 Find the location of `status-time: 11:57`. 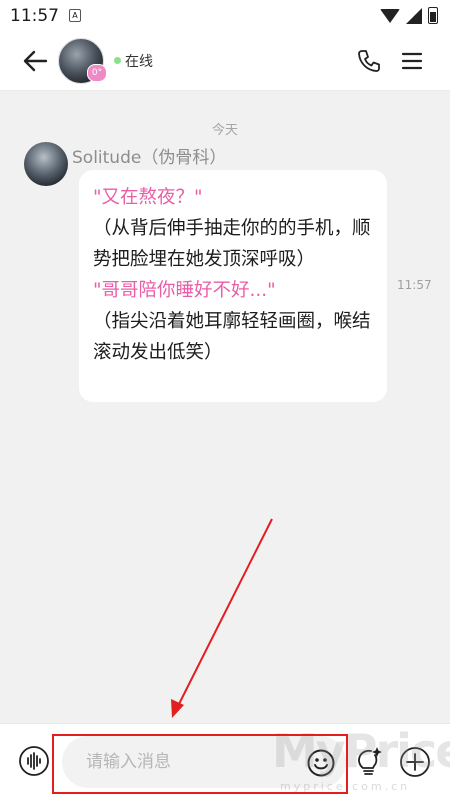

status-time: 11:57 is located at coordinates (34, 16).